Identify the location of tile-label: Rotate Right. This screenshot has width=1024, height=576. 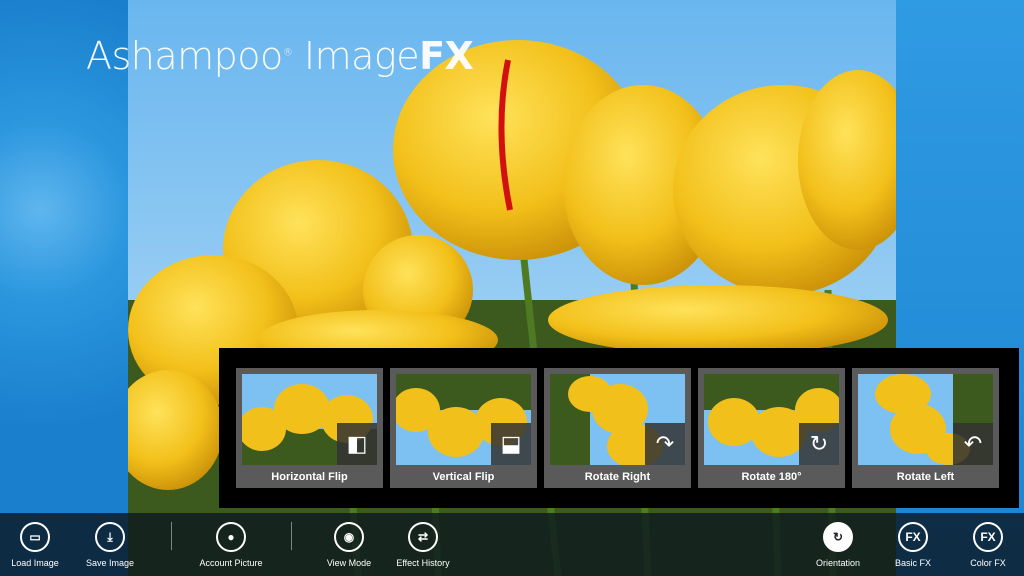
(617, 477).